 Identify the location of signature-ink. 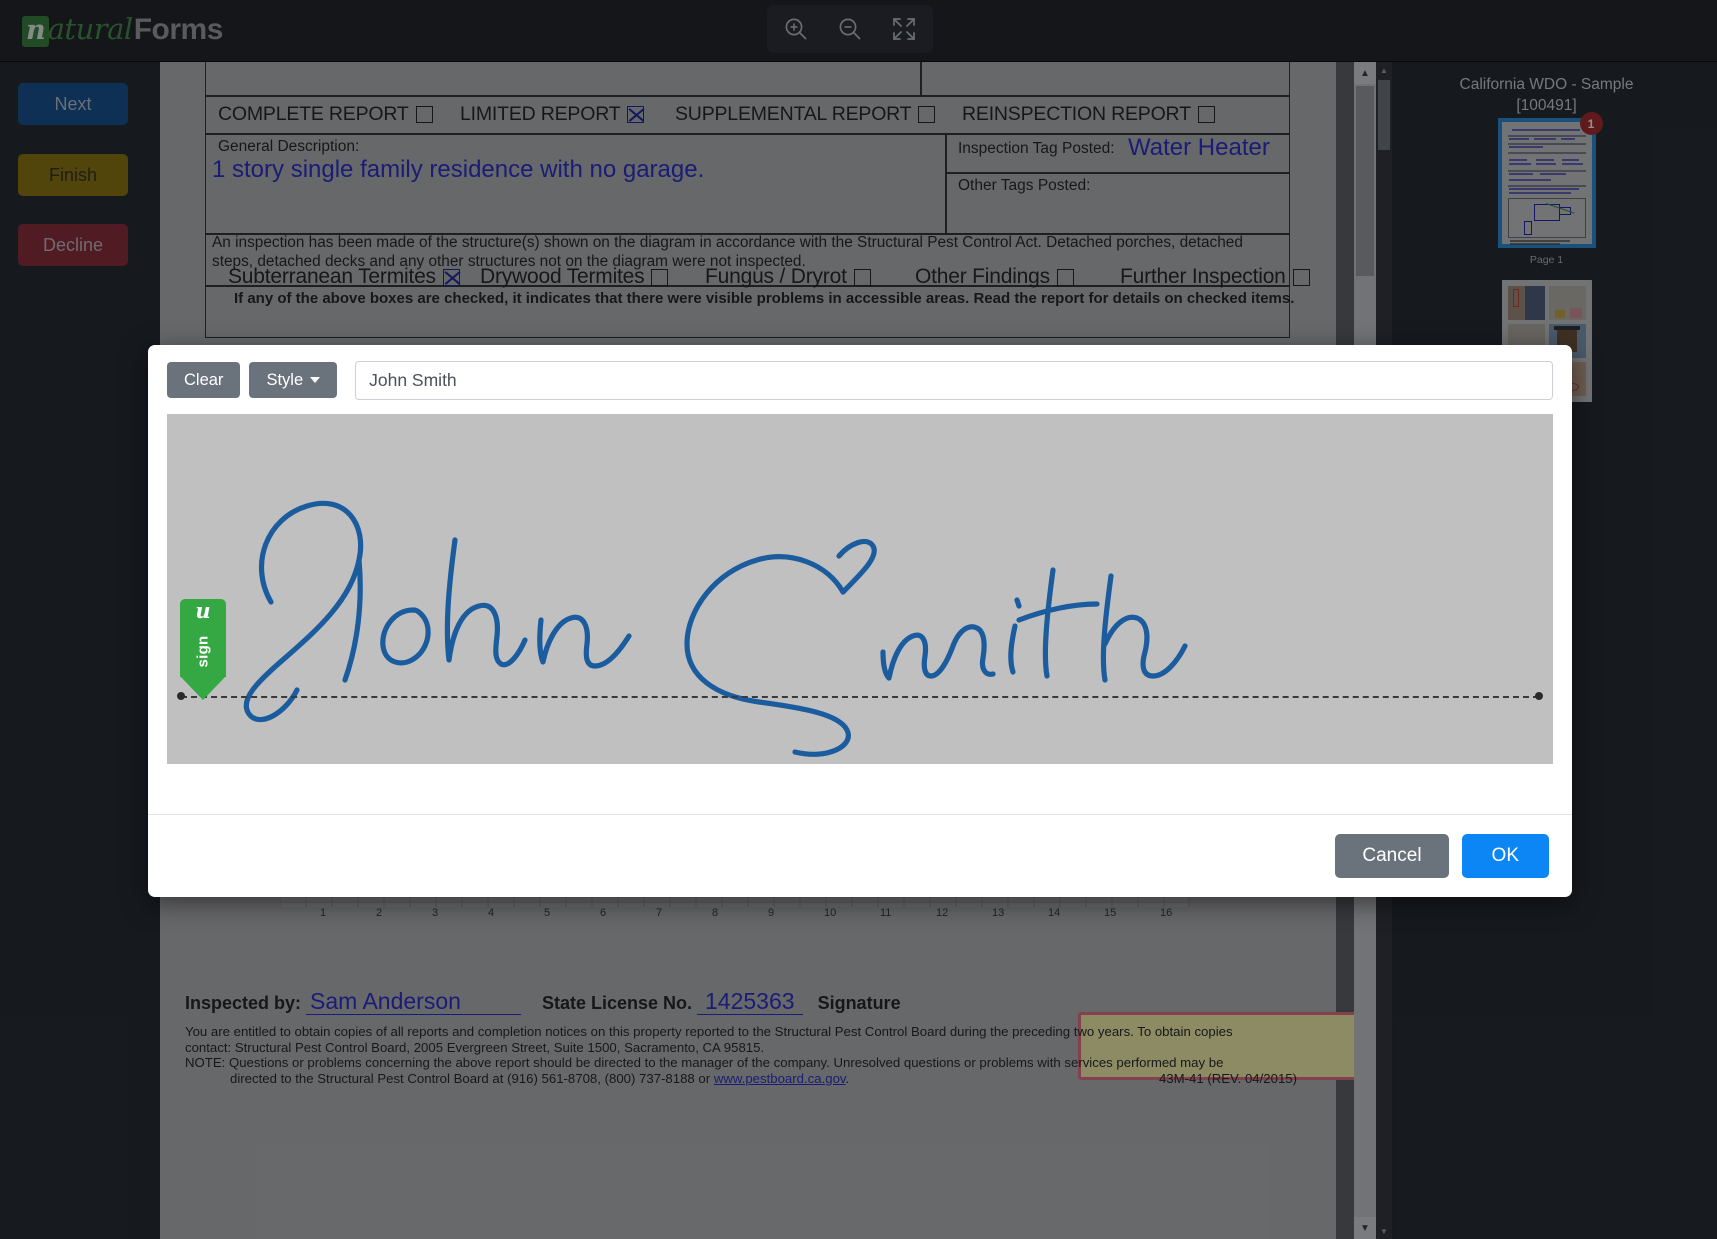
(715, 628).